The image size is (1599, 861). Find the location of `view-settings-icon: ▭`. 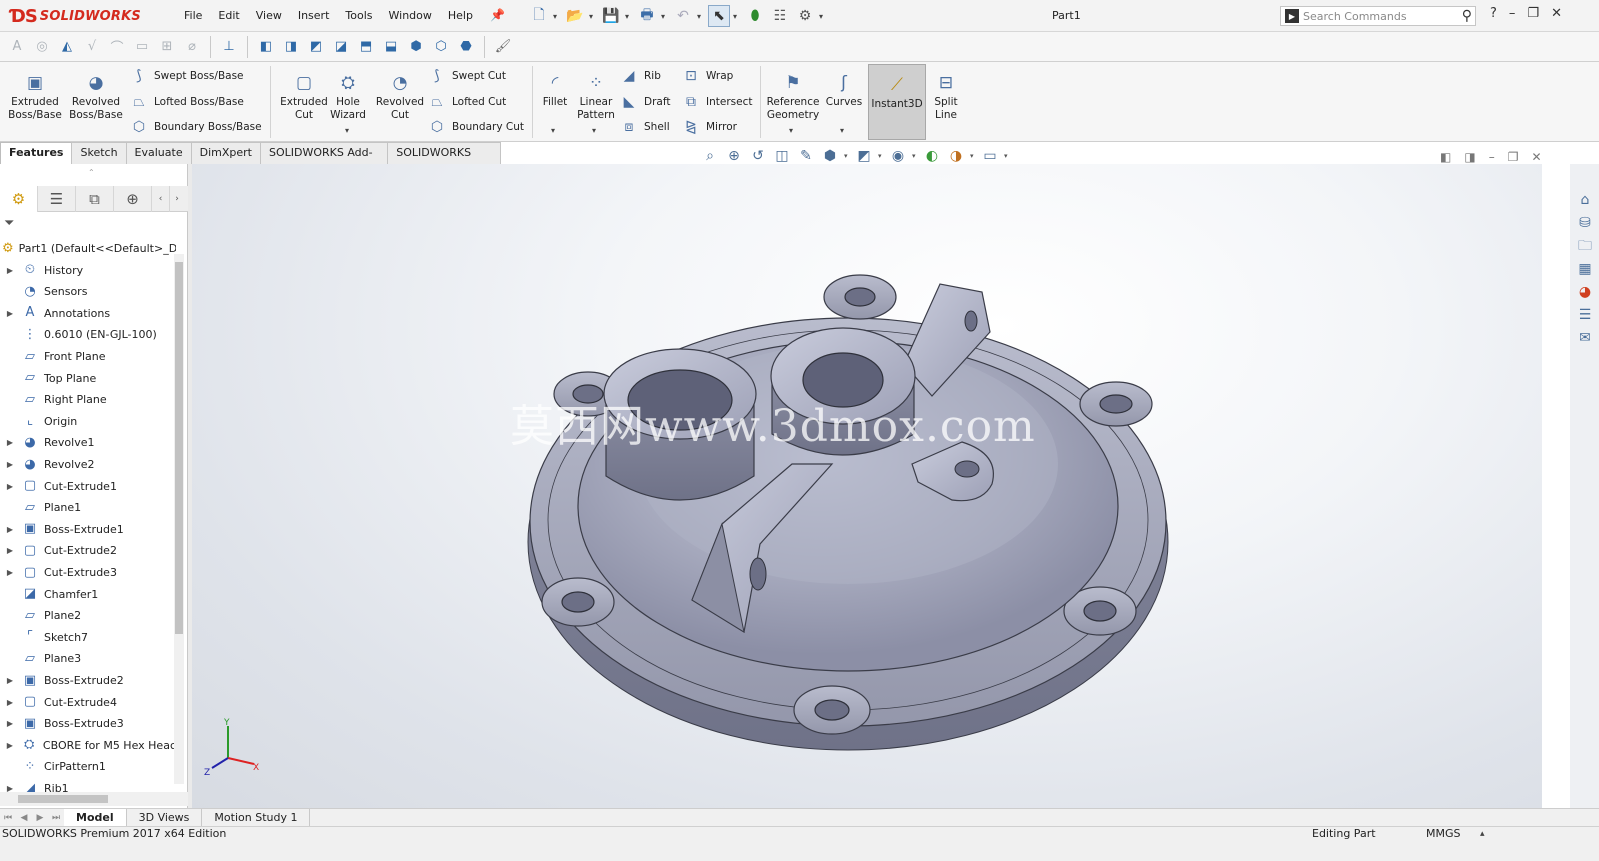

view-settings-icon: ▭ is located at coordinates (990, 156).